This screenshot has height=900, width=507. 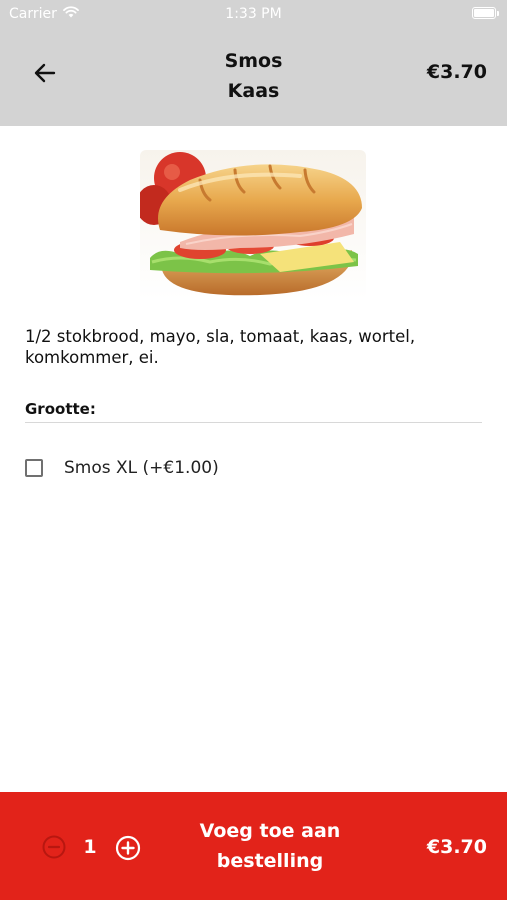 I want to click on battery-icon, so click(x=485, y=13).